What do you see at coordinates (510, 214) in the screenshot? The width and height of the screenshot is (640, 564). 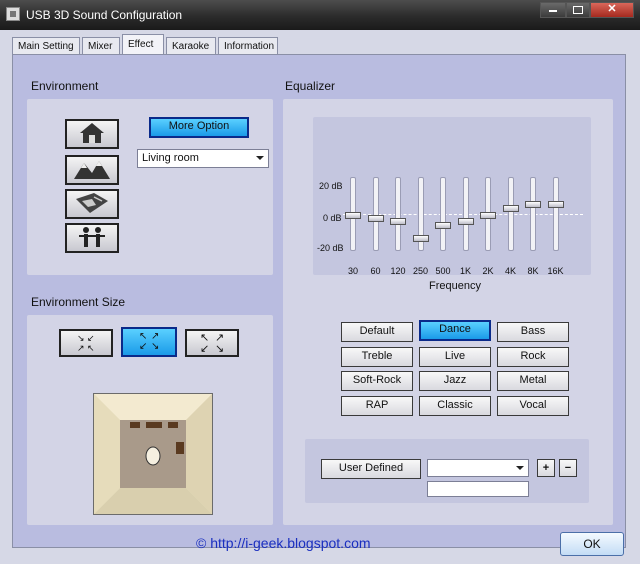 I see `eq-slider-4K` at bounding box center [510, 214].